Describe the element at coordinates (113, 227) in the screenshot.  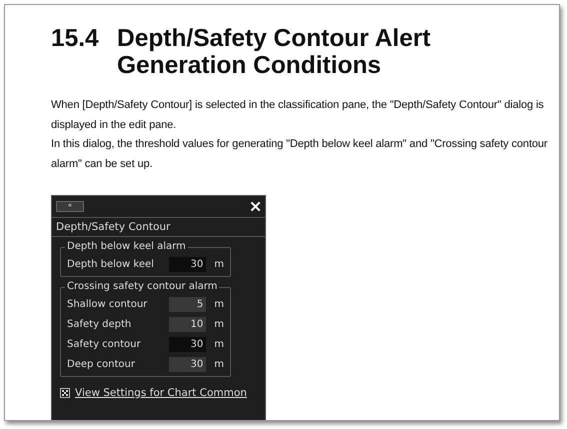
I see `dialog-title: Depth/Safety Contour` at that location.